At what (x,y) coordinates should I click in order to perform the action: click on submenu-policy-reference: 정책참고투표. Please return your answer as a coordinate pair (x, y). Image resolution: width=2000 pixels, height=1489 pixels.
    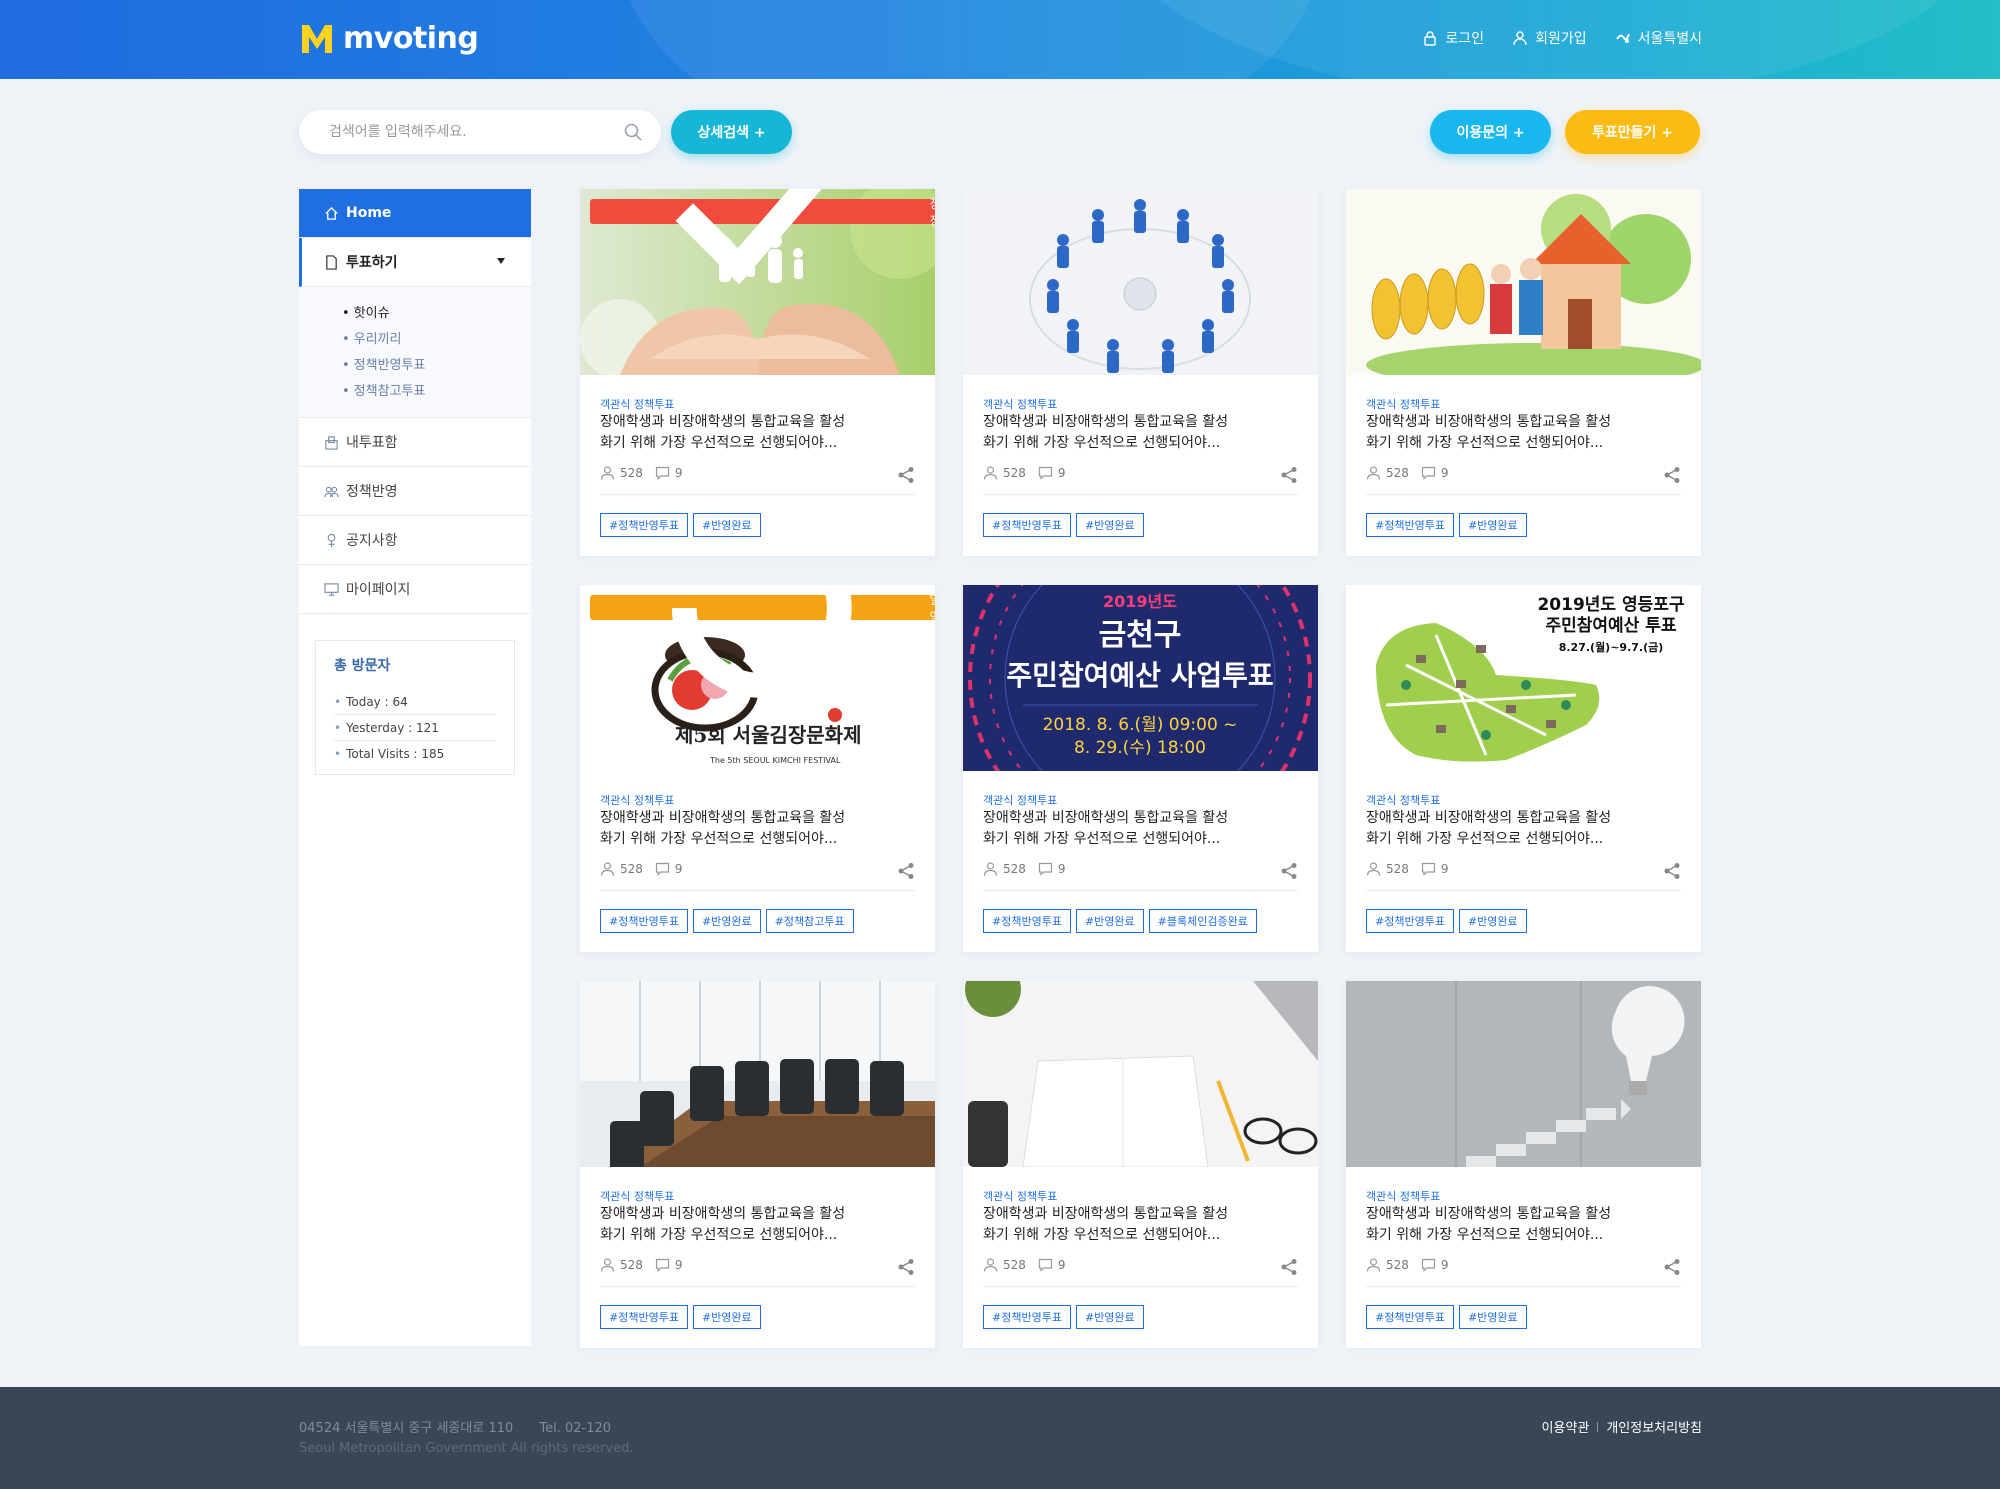
    Looking at the image, I should click on (436, 392).